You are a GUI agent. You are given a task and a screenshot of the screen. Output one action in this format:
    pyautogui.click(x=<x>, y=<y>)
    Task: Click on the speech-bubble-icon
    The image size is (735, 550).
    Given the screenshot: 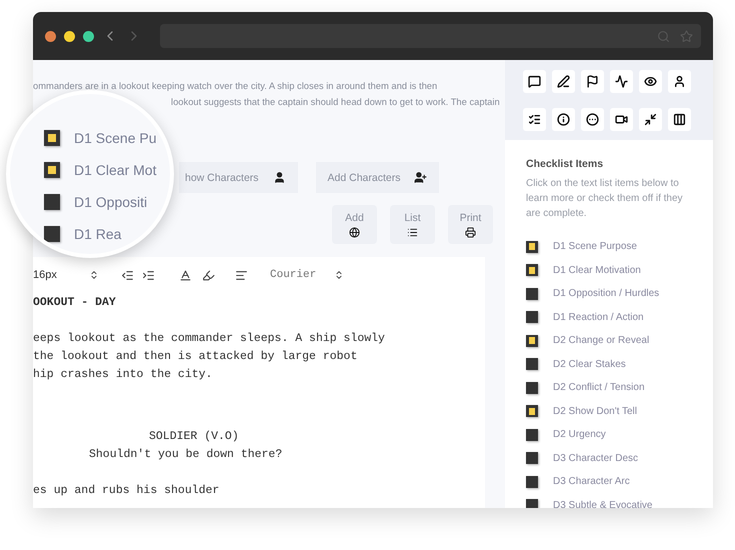 What is the action you would take?
    pyautogui.click(x=534, y=81)
    